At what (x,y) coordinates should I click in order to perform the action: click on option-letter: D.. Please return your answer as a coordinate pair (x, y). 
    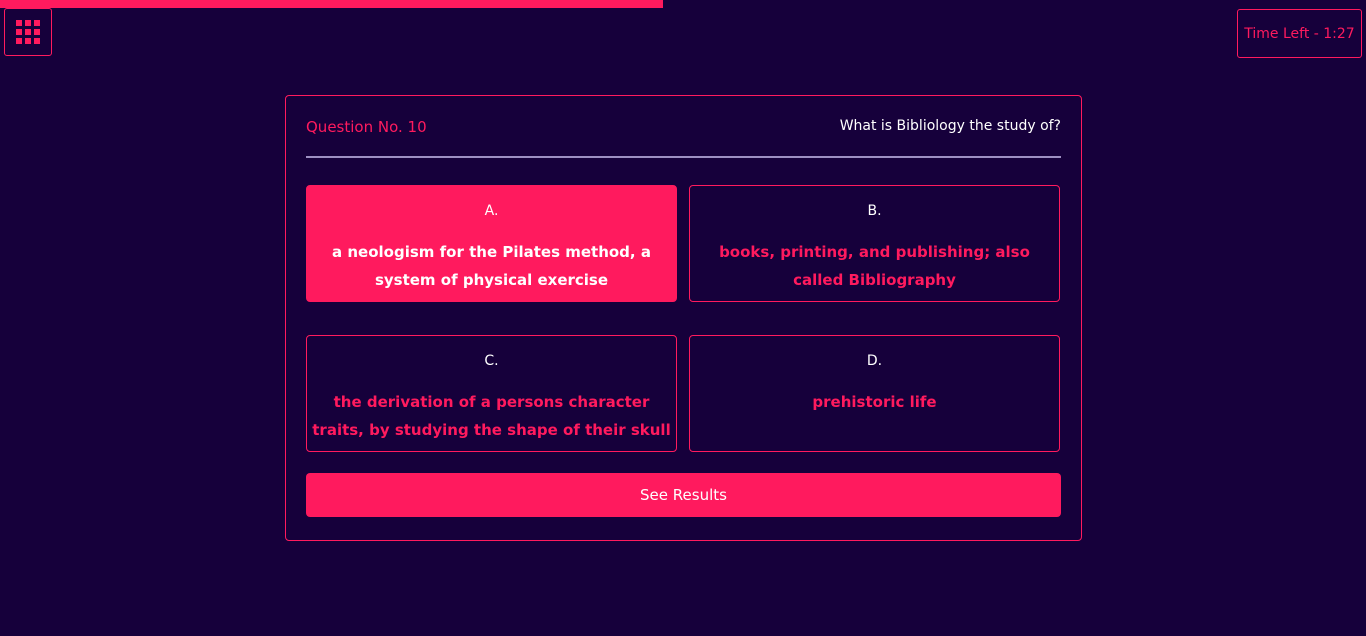
    Looking at the image, I should click on (874, 361).